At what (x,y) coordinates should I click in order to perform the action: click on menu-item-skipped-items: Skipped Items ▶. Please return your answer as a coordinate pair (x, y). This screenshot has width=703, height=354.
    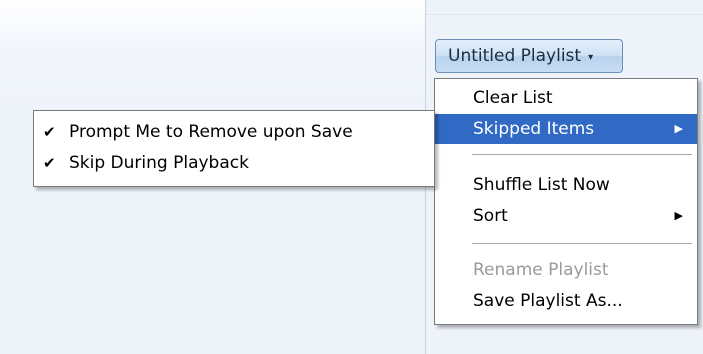
    Looking at the image, I should click on (566, 129).